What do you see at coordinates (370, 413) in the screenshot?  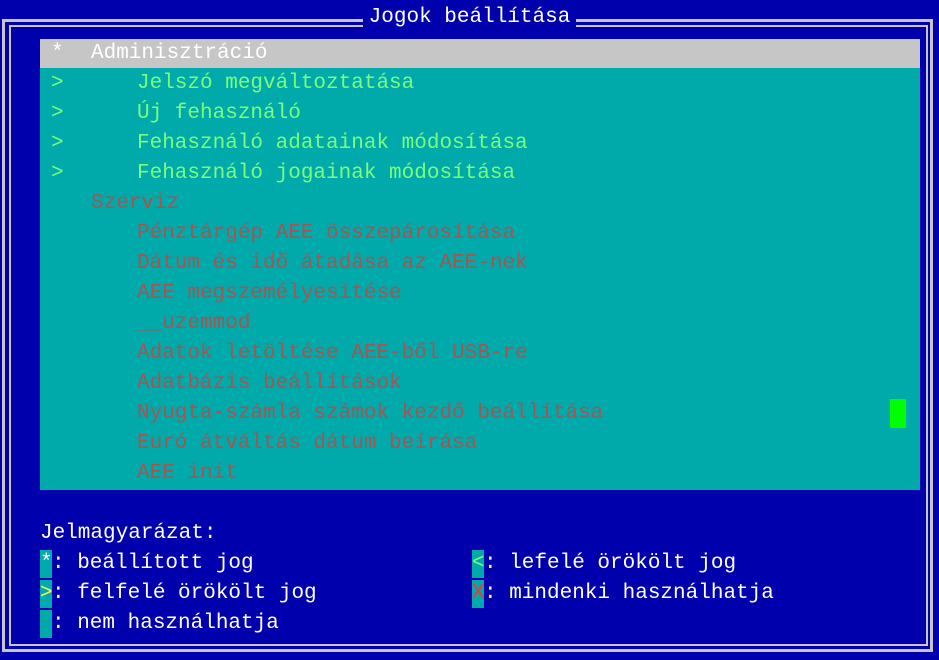 I see `list-item-label: Nyugta-számla számok kezdő beállítása` at bounding box center [370, 413].